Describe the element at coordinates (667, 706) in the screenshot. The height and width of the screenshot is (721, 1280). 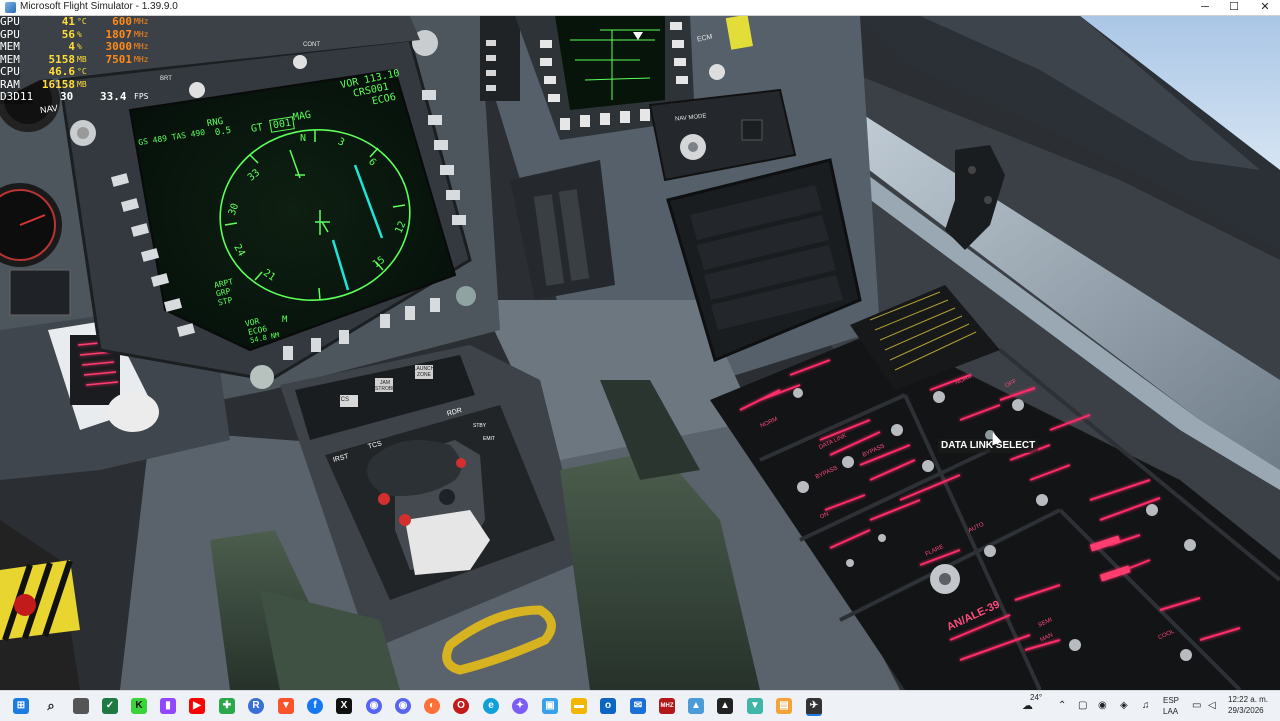
I see `mhz-icon: MHZ` at that location.